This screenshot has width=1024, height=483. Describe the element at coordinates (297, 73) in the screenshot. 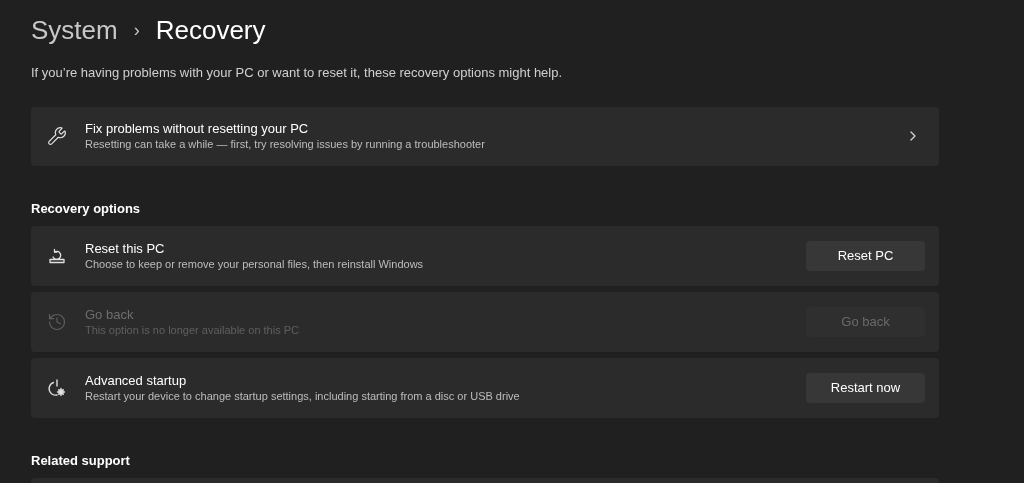

I see `page-description: If you’re having problems with your PC or want to reset it, these recovery options might help.` at that location.